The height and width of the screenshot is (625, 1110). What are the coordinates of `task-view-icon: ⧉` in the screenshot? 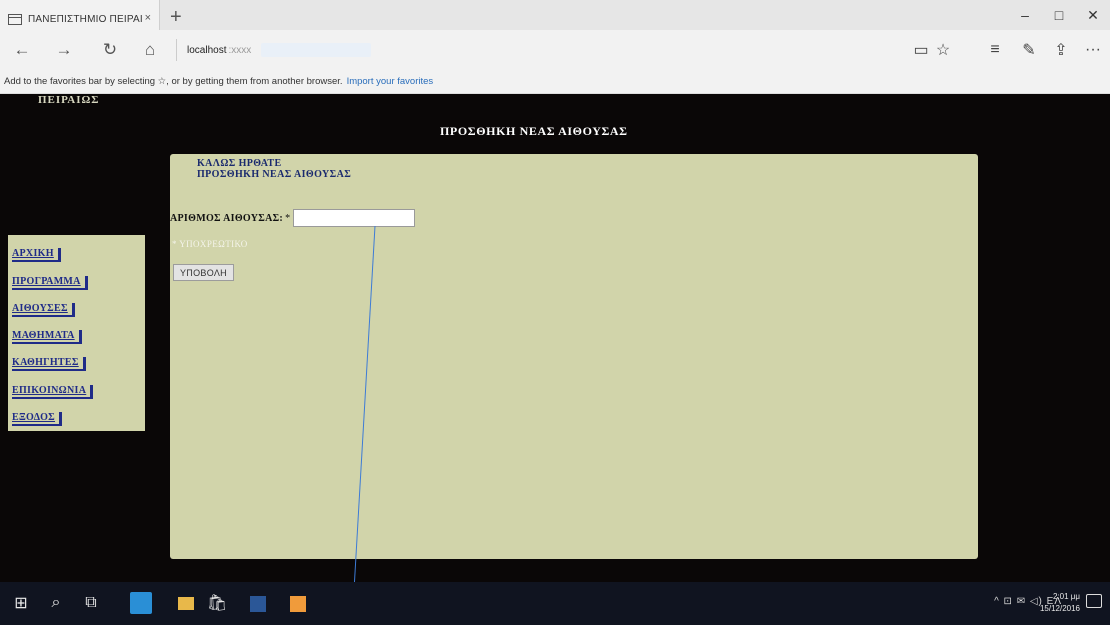 It's located at (91, 603).